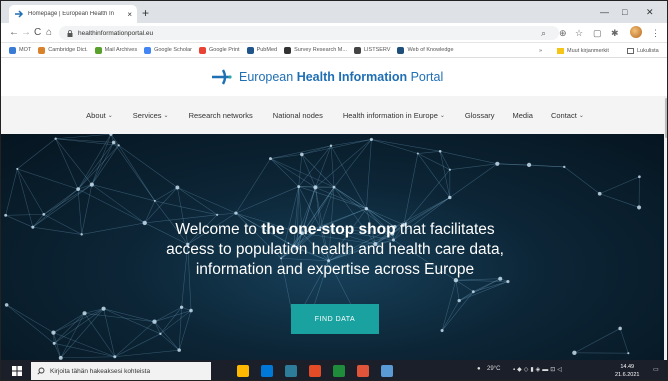  I want to click on nav-item-label: Research networks, so click(220, 115).